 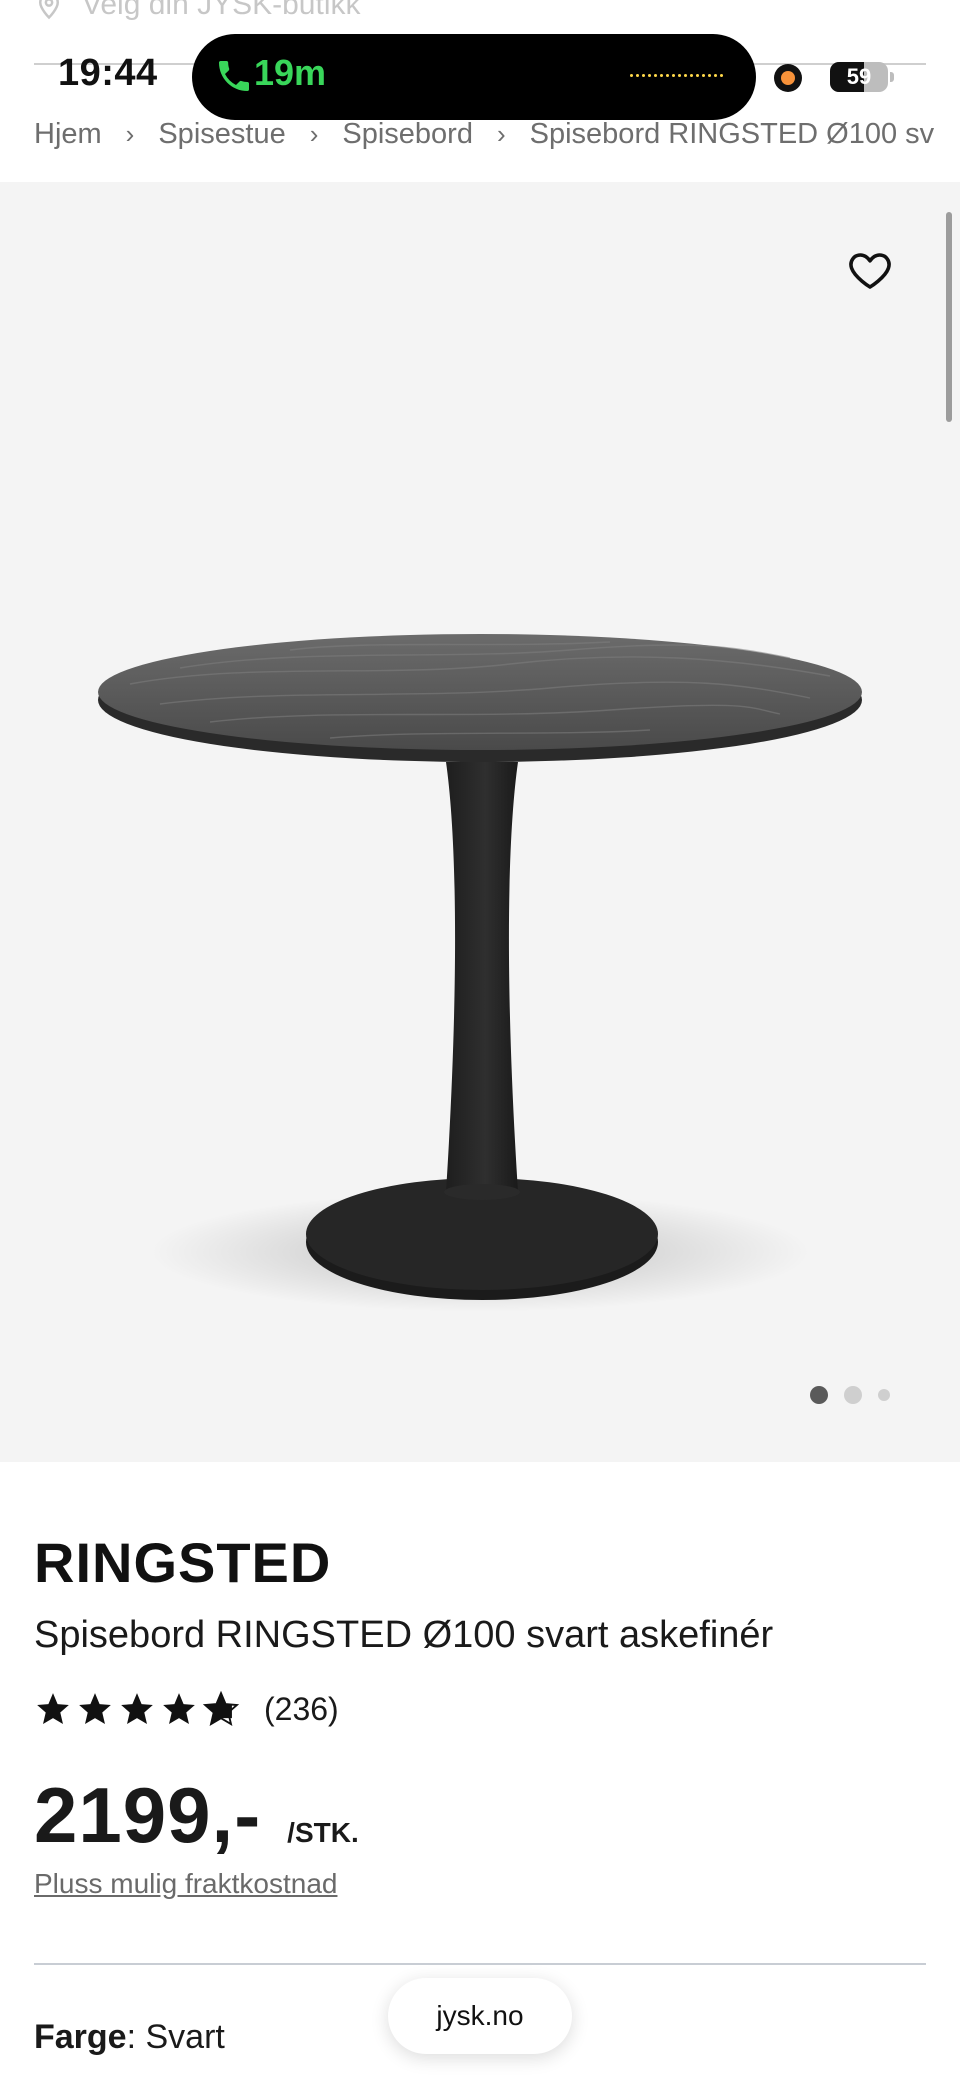 I want to click on breadcrumb-item-hjem: Hjem, so click(x=68, y=134).